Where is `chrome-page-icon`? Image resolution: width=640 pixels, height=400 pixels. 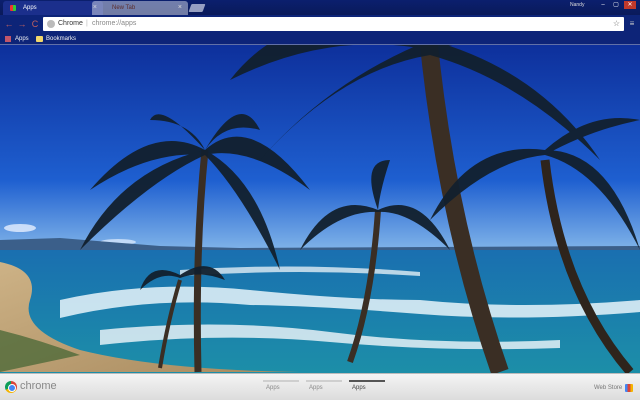 chrome-page-icon is located at coordinates (51, 24).